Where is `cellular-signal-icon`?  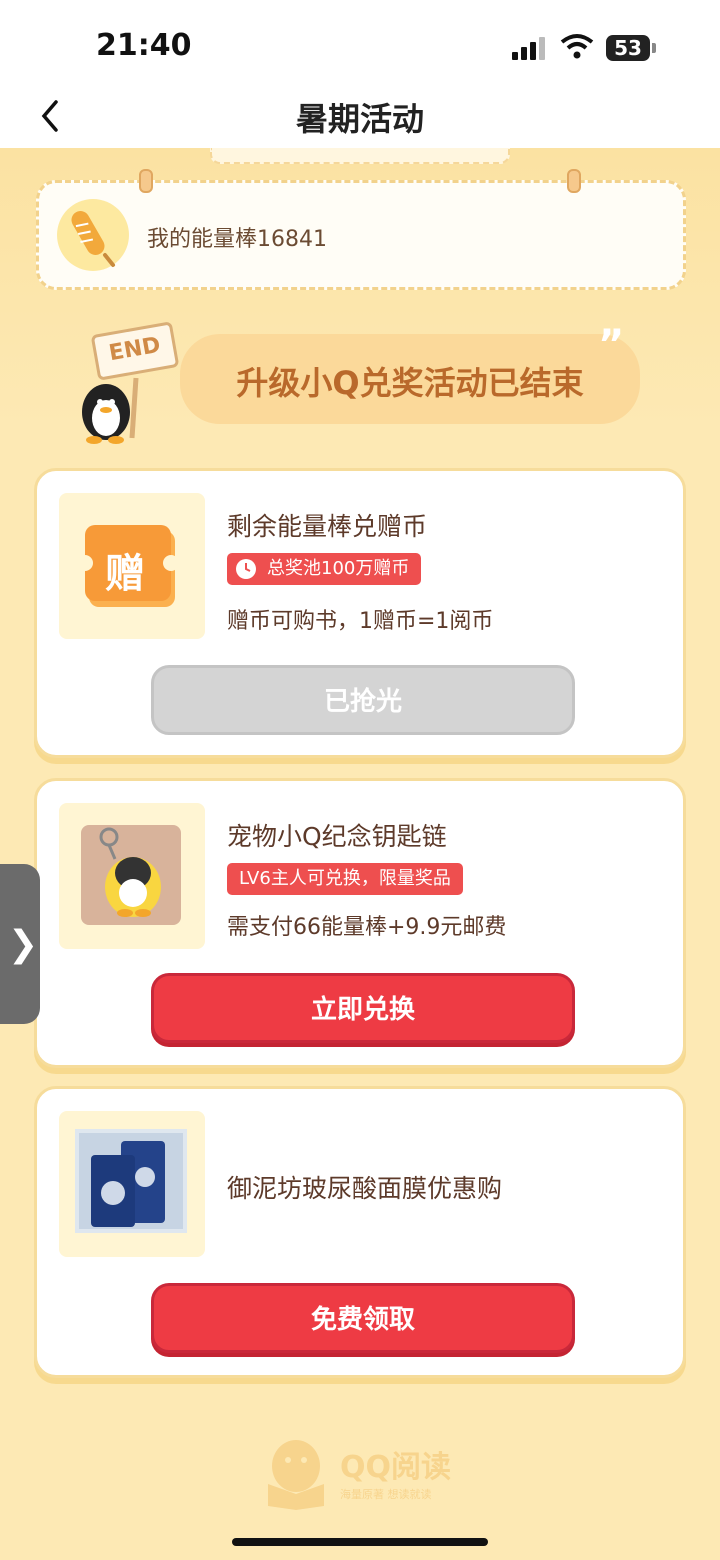
cellular-signal-icon is located at coordinates (530, 48).